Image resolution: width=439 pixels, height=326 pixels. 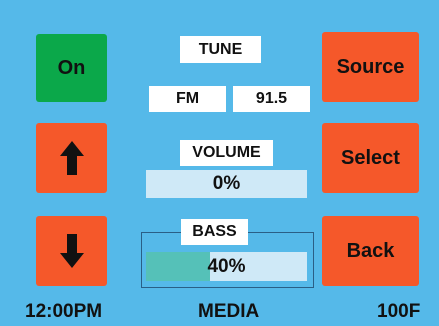 I want to click on tune-label-text: TUNE, so click(x=220, y=49).